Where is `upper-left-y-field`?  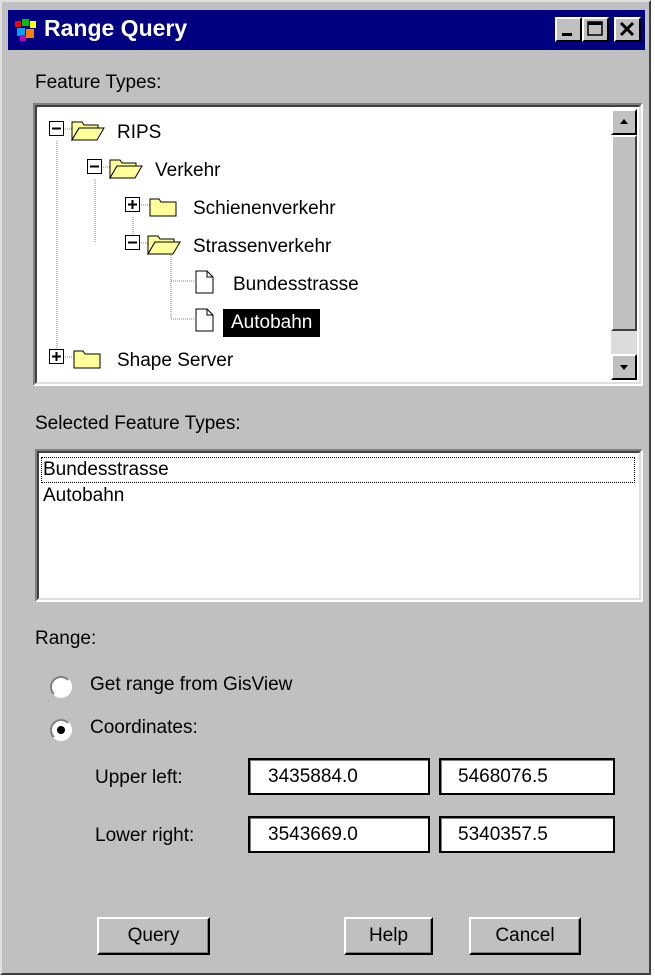 upper-left-y-field is located at coordinates (527, 776).